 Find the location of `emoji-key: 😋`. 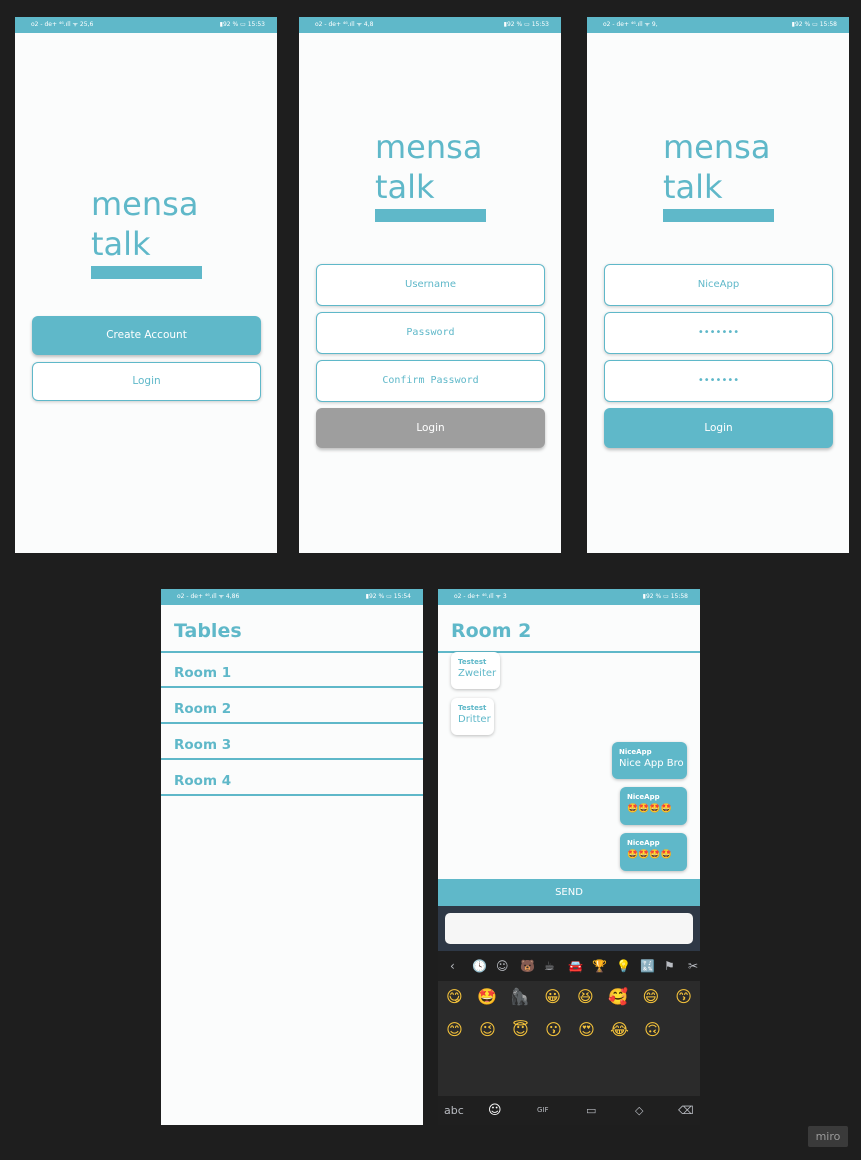

emoji-key: 😋 is located at coordinates (454, 996).